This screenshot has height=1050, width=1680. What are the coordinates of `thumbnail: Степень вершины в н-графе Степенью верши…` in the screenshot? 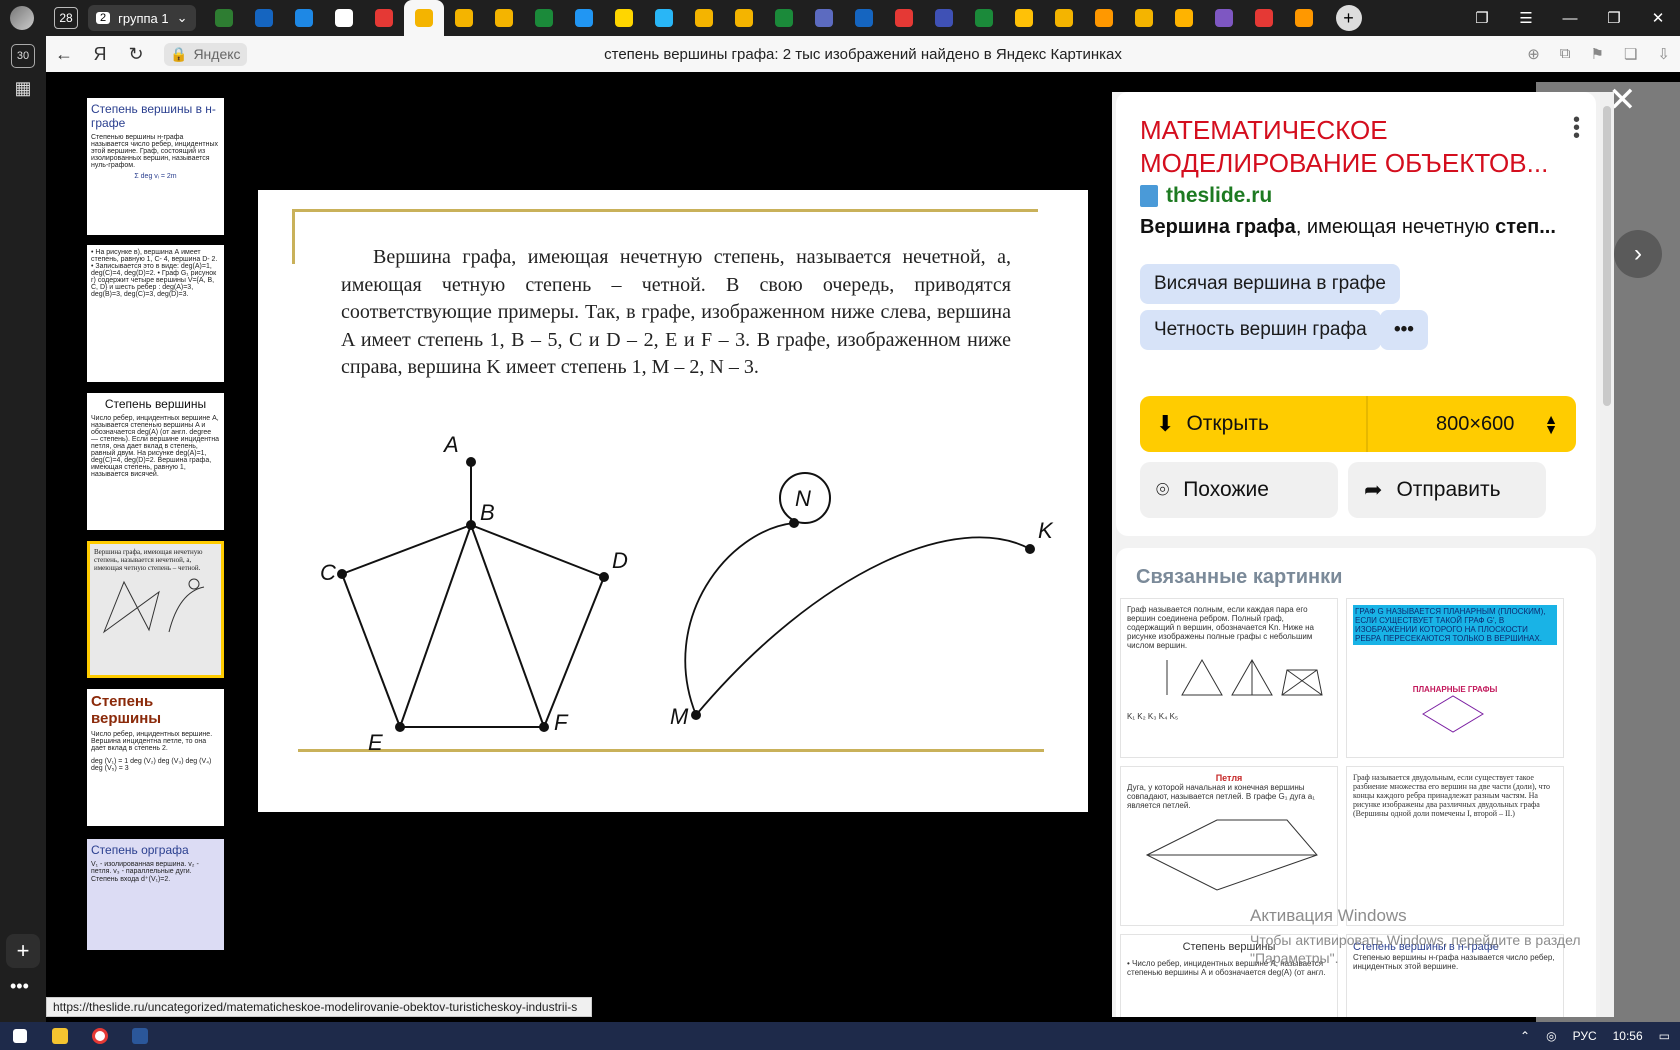 It's located at (155, 166).